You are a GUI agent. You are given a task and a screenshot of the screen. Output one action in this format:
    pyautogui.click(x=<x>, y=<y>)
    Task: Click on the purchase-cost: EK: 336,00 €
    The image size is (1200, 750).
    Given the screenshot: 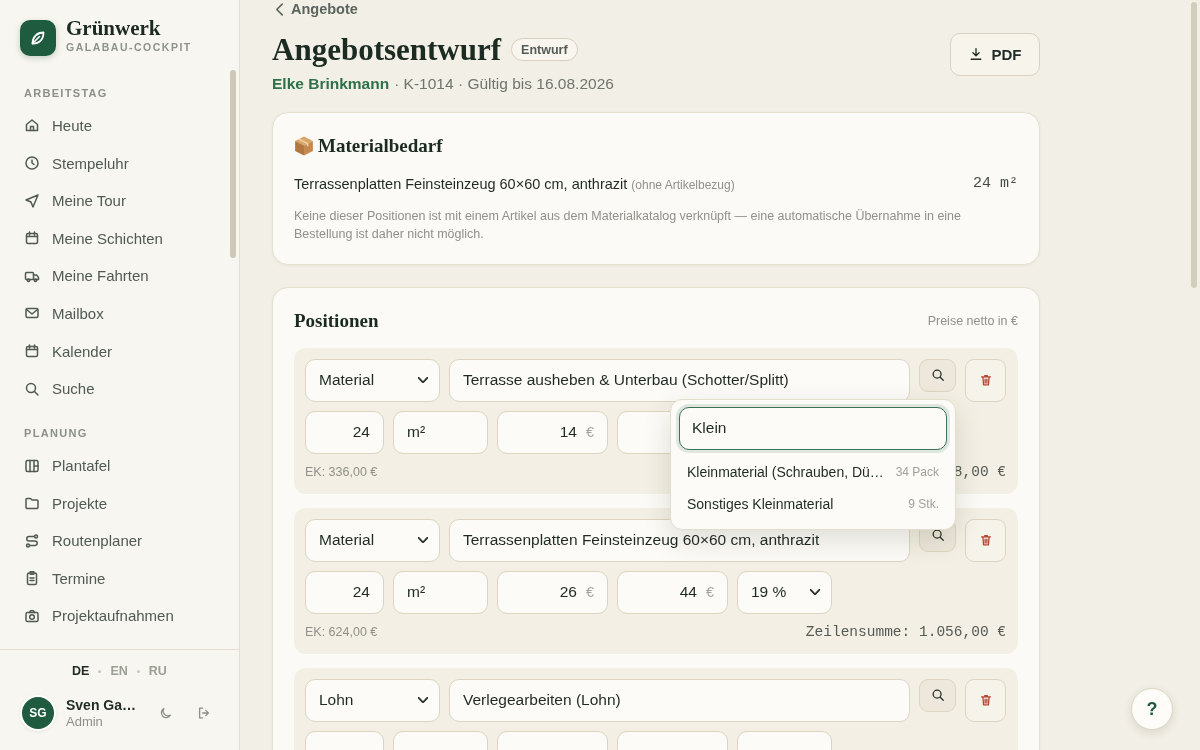 What is the action you would take?
    pyautogui.click(x=341, y=471)
    